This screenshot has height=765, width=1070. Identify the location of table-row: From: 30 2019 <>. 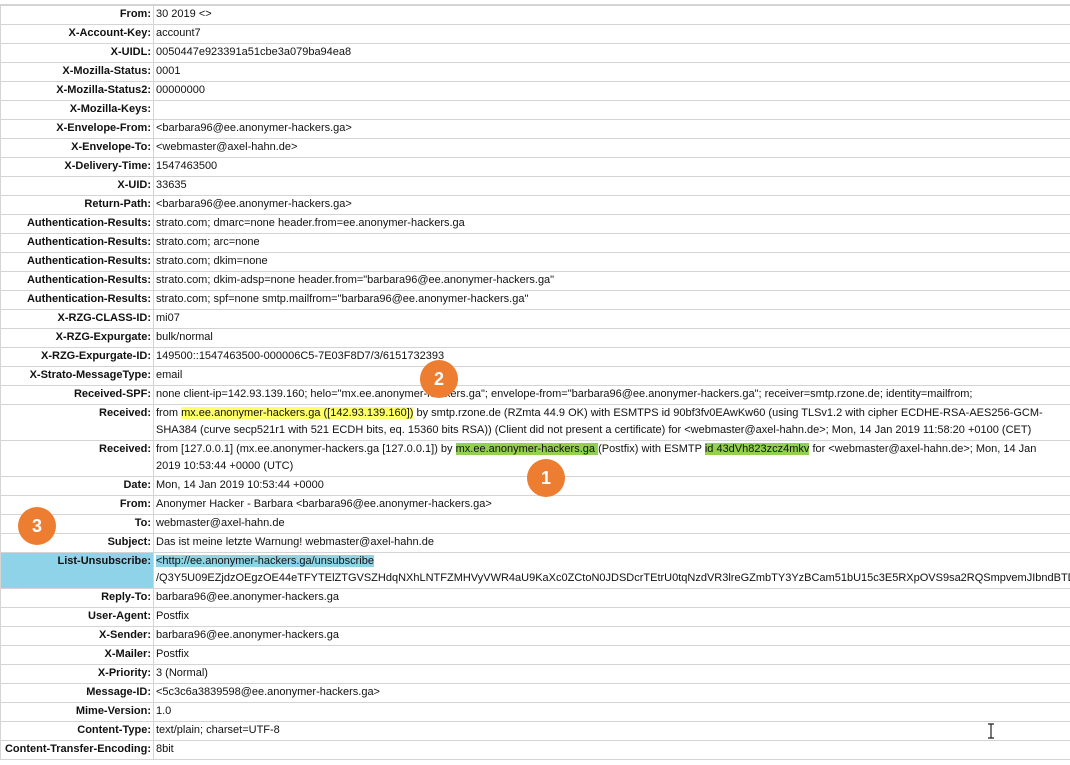
(535, 15).